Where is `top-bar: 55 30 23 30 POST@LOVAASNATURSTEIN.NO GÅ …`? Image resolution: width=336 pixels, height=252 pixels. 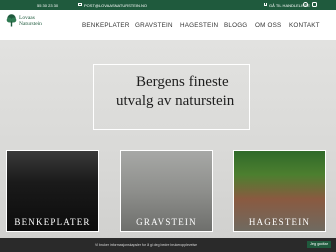
top-bar: 55 30 23 30 POST@LOVAASNATURSTEIN.NO GÅ … is located at coordinates (168, 5).